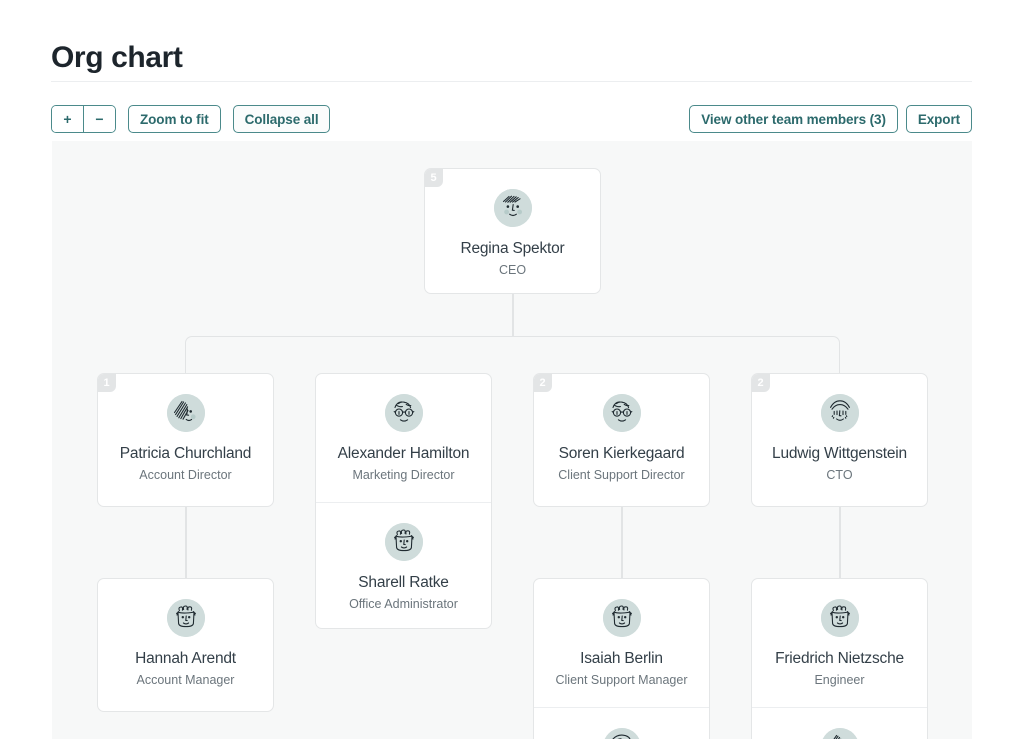 This screenshot has width=1024, height=739. I want to click on connector-patricia-to-hannah, so click(186, 542).